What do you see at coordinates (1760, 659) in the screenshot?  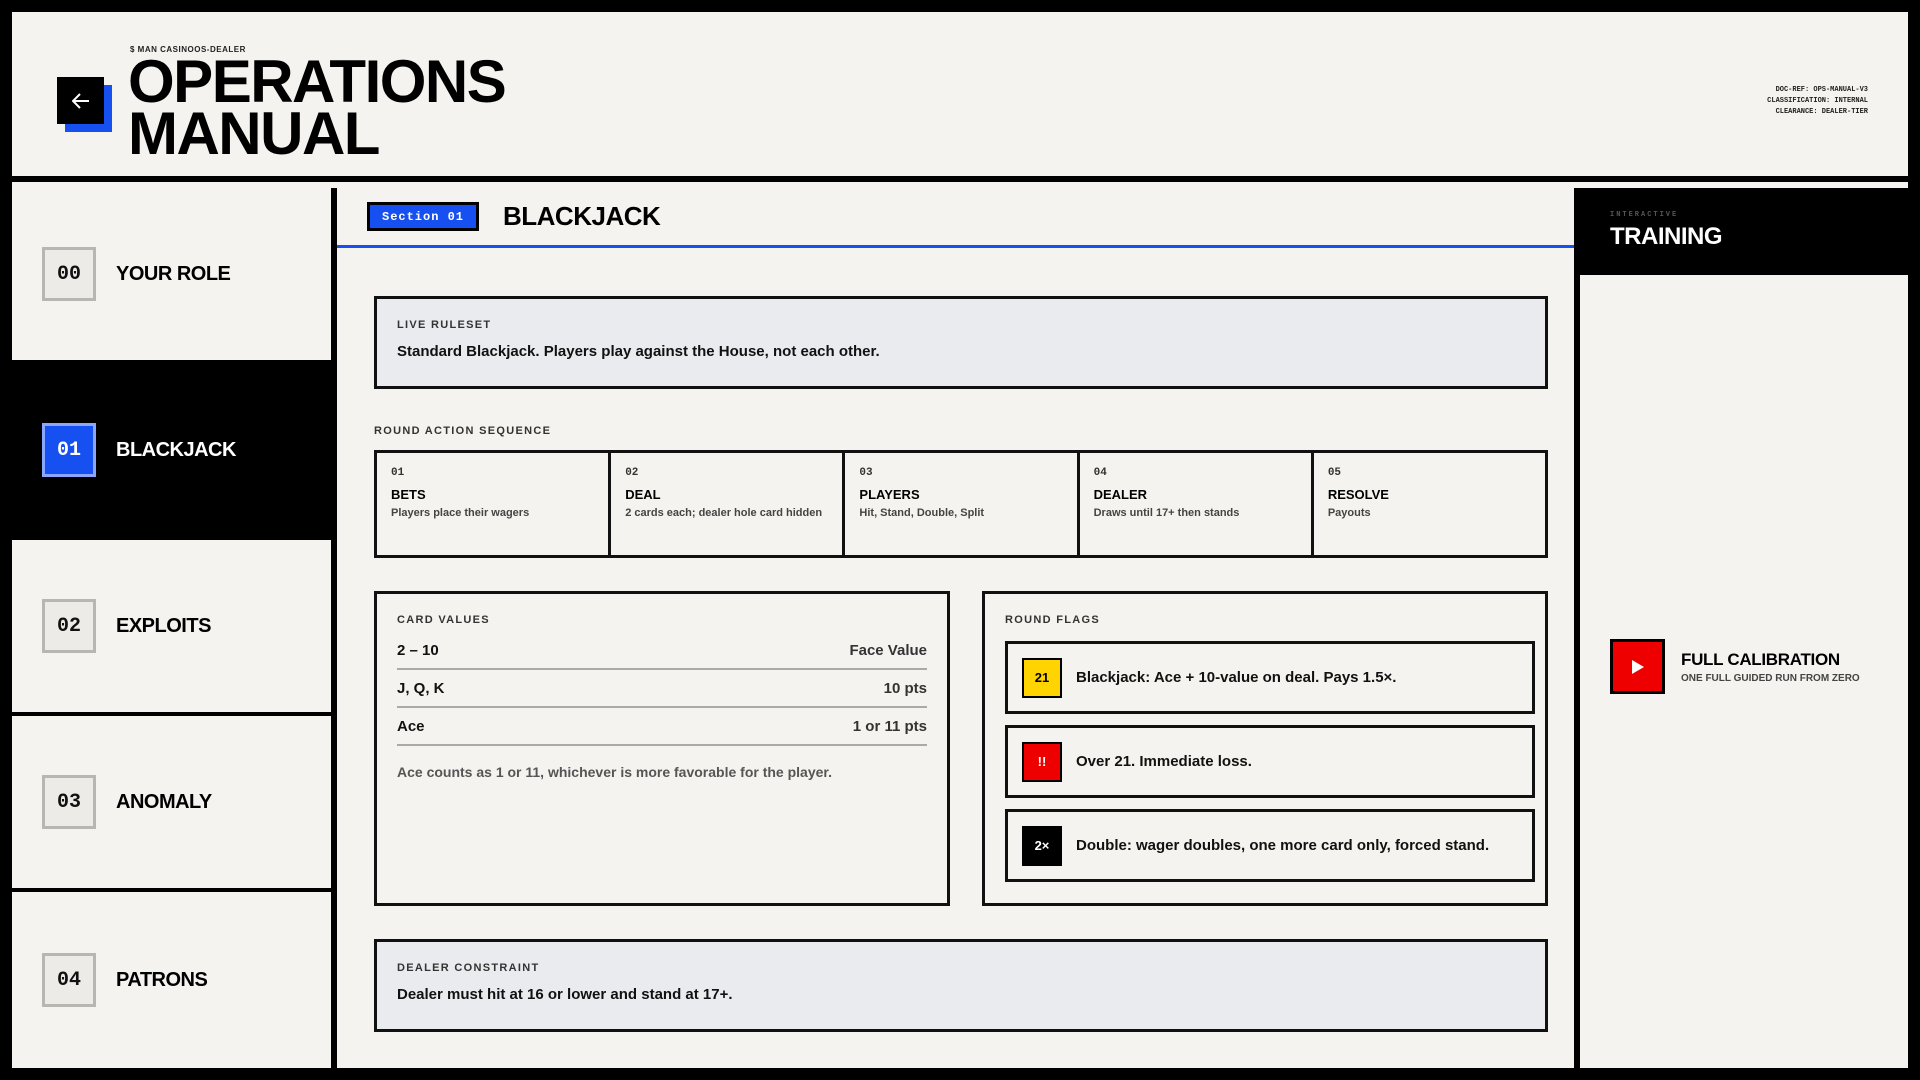 I see `calibration-title: FULL CALIBRATION` at bounding box center [1760, 659].